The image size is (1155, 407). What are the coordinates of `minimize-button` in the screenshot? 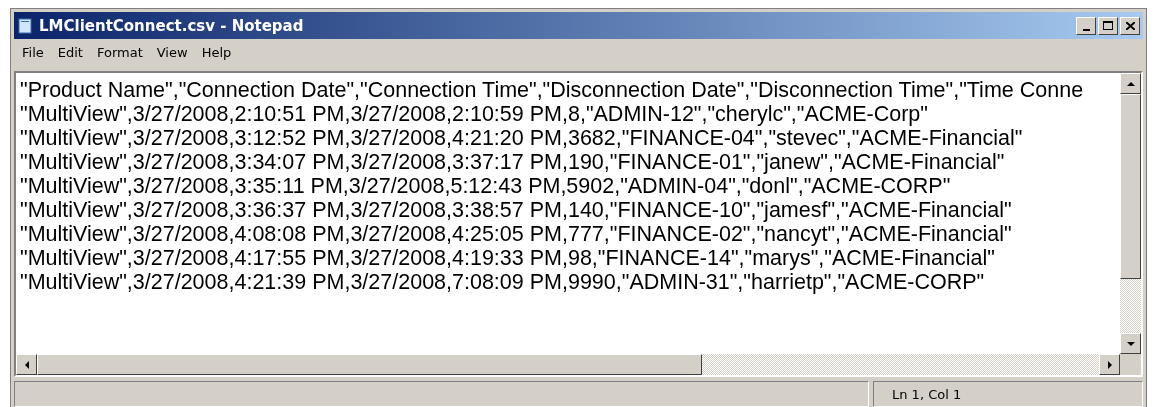 It's located at (1086, 25).